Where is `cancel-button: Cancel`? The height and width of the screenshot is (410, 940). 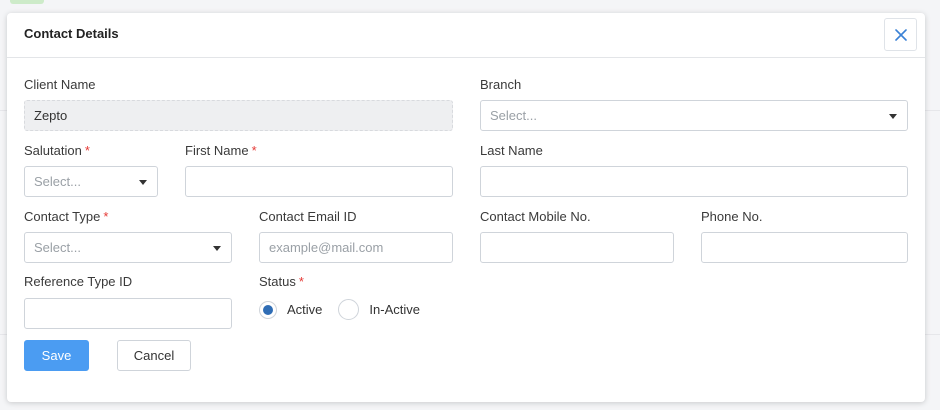 cancel-button: Cancel is located at coordinates (154, 355).